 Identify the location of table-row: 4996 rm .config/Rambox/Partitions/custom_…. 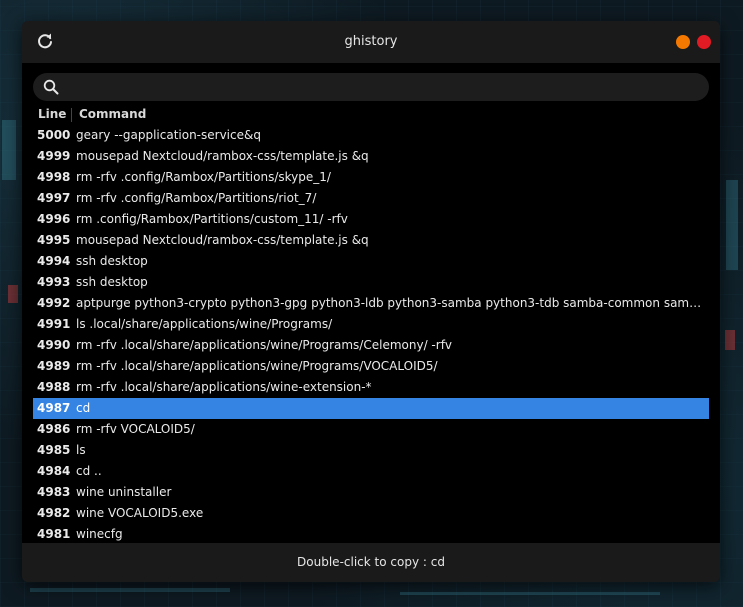
(371, 219).